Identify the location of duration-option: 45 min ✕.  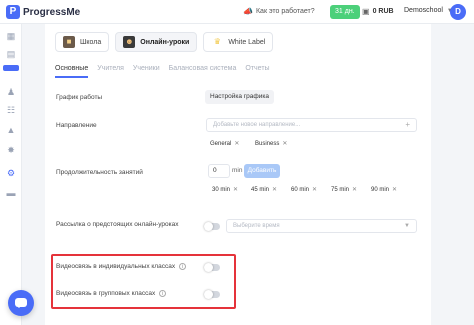
(264, 190).